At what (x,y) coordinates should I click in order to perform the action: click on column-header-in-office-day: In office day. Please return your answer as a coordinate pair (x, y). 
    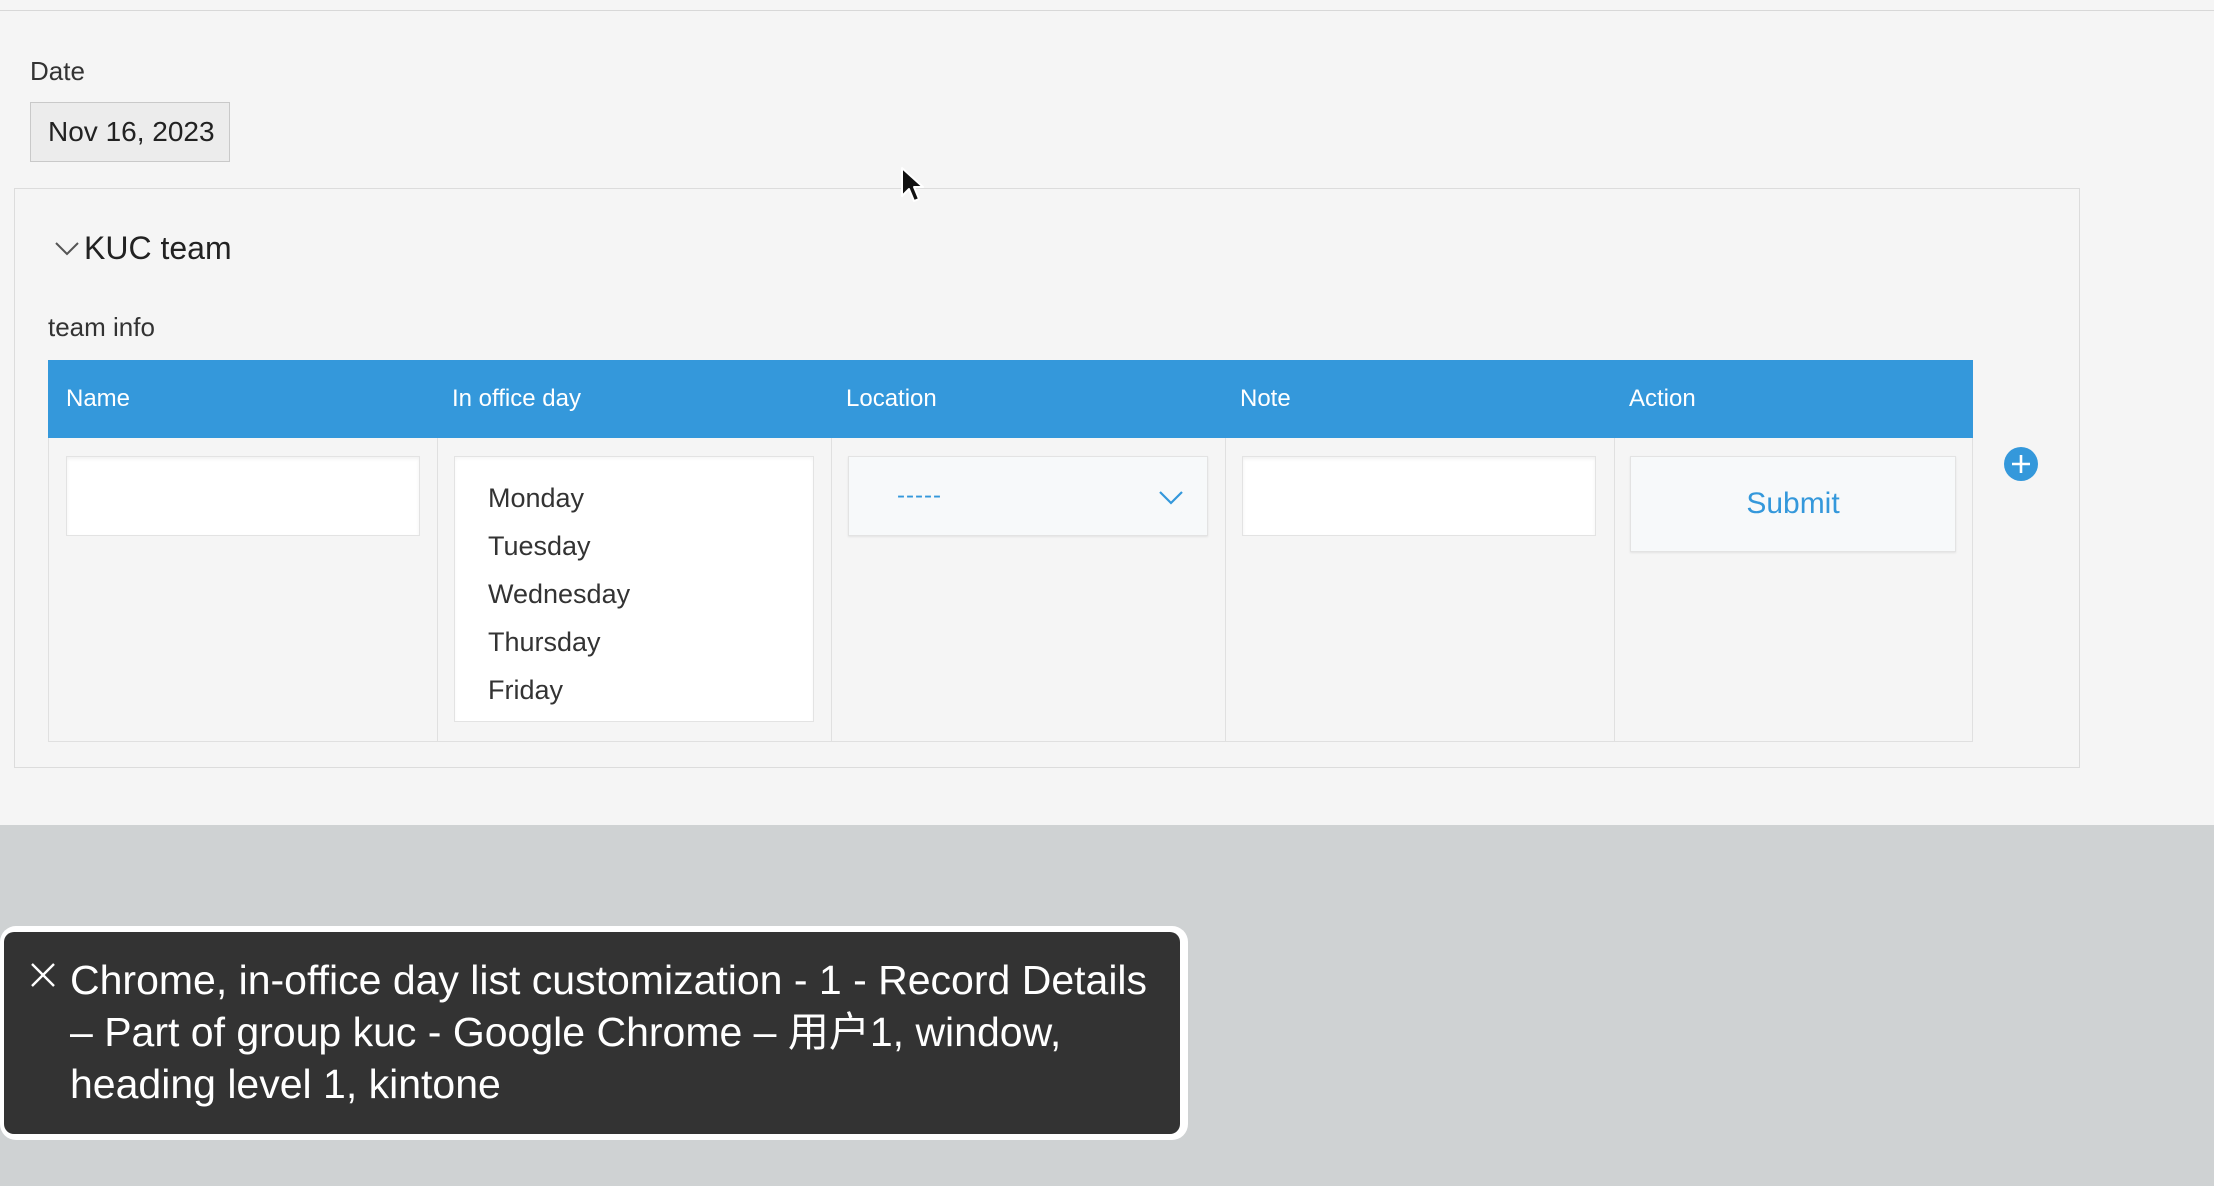
    Looking at the image, I should click on (516, 398).